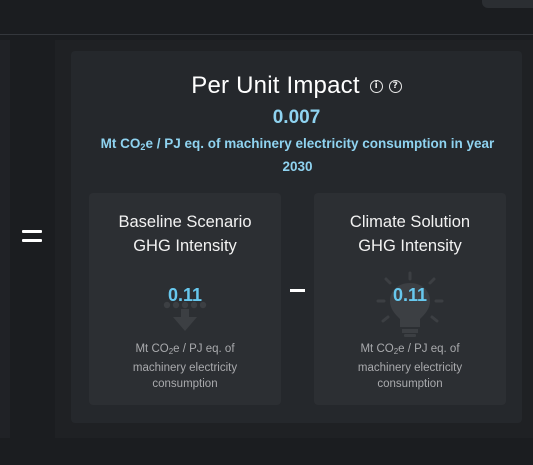 The height and width of the screenshot is (465, 533). What do you see at coordinates (185, 234) in the screenshot?
I see `baseline-title: Baseline Scenario GHG Intensity` at bounding box center [185, 234].